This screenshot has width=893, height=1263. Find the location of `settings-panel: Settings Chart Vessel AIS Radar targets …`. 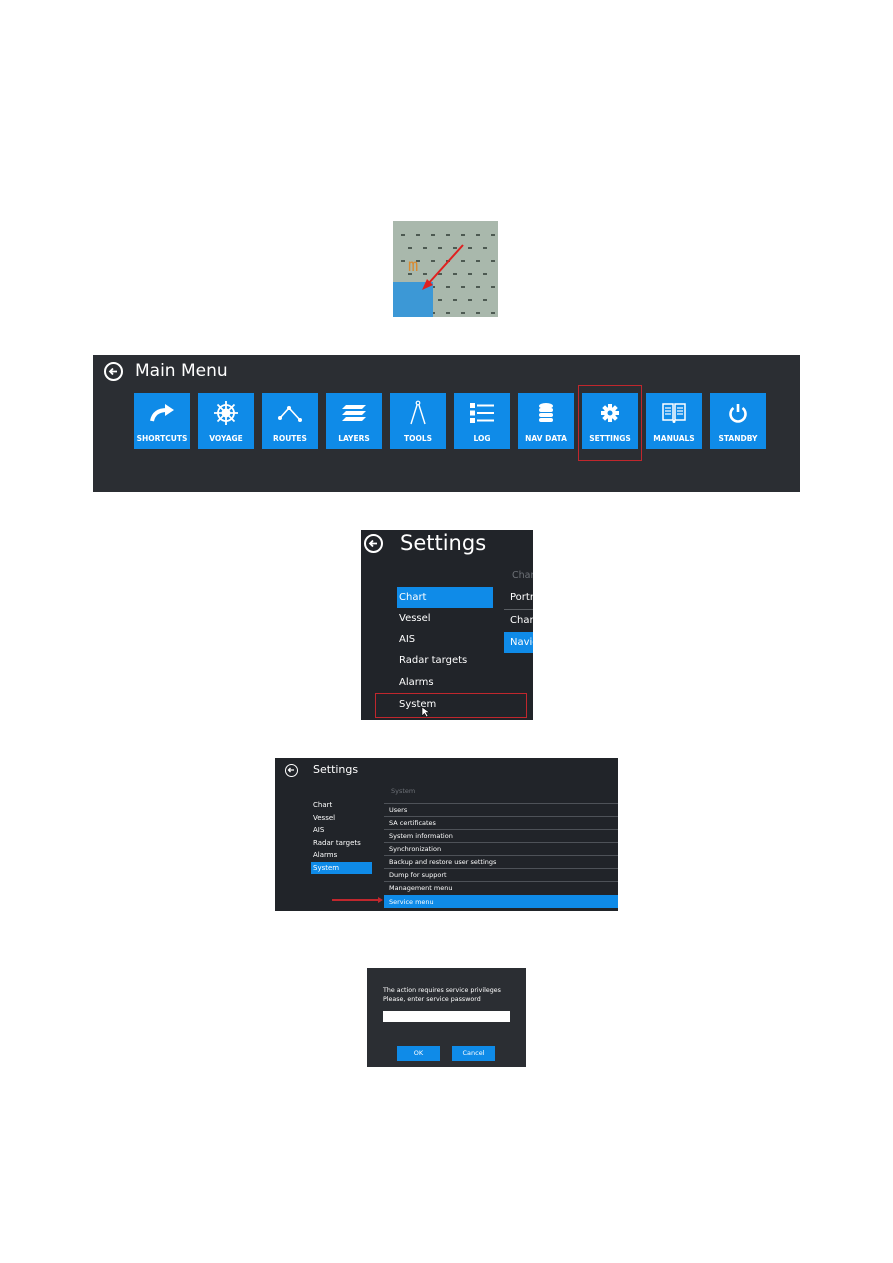

settings-panel: Settings Chart Vessel AIS Radar targets … is located at coordinates (447, 625).